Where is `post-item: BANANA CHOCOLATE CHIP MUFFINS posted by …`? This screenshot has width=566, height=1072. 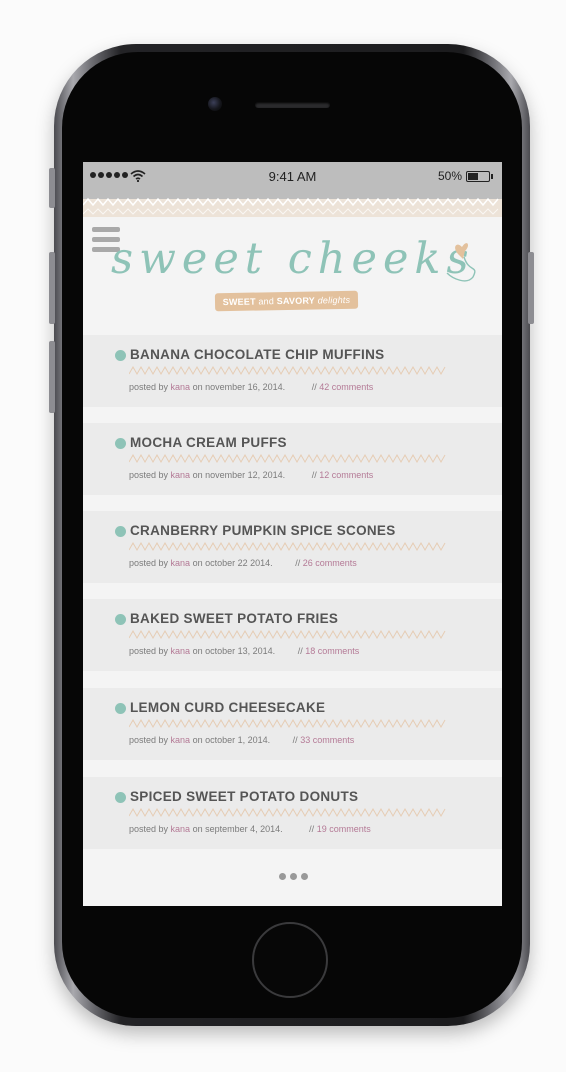
post-item: BANANA CHOCOLATE CHIP MUFFINS posted by … is located at coordinates (292, 371).